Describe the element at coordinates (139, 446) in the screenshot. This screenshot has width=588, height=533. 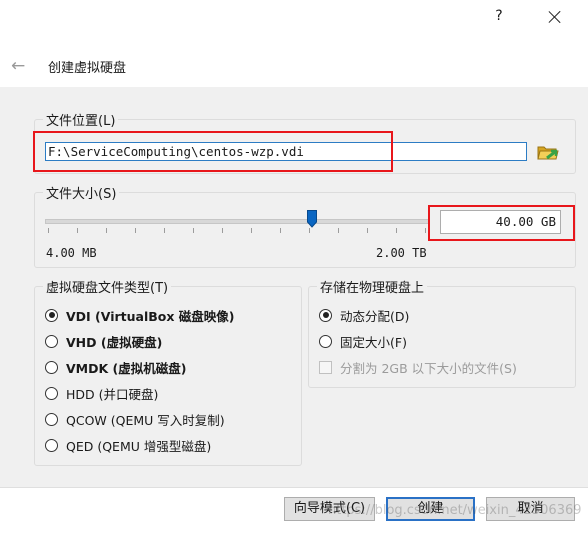
I see `radio-label: QED (QEMU 增强型磁盘)` at that location.